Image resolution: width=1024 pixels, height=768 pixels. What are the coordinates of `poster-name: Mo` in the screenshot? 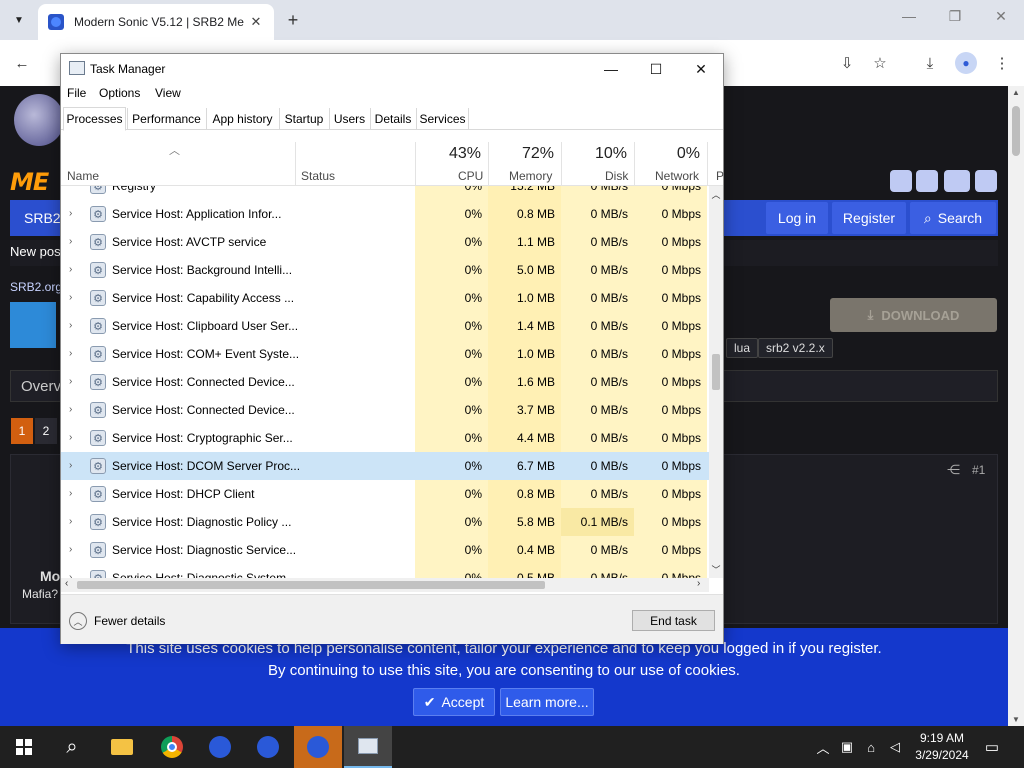 It's located at (50, 576).